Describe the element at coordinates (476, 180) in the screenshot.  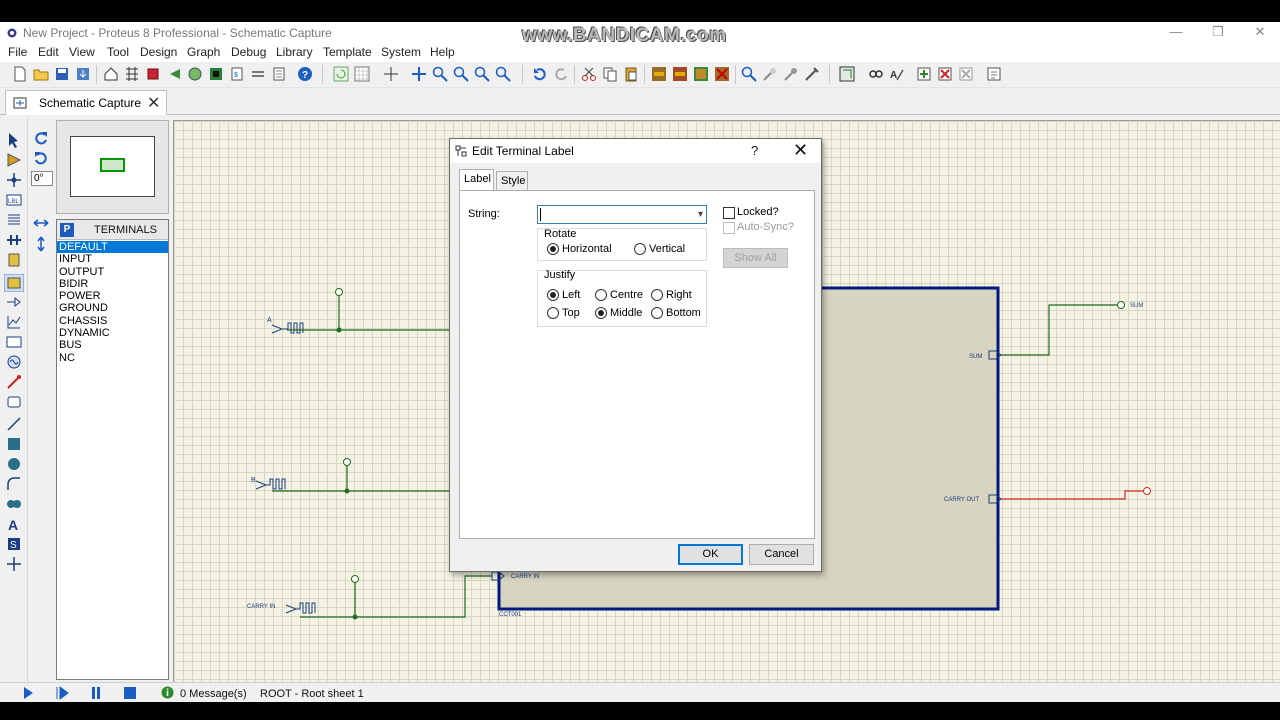
I see `tab-label: Label` at that location.